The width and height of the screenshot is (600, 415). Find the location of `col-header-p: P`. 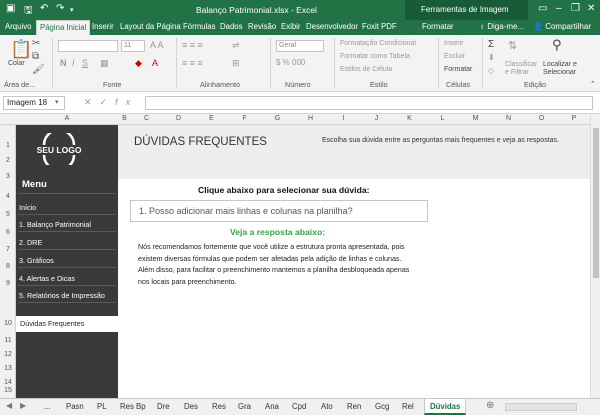

col-header-p: P is located at coordinates (574, 118).